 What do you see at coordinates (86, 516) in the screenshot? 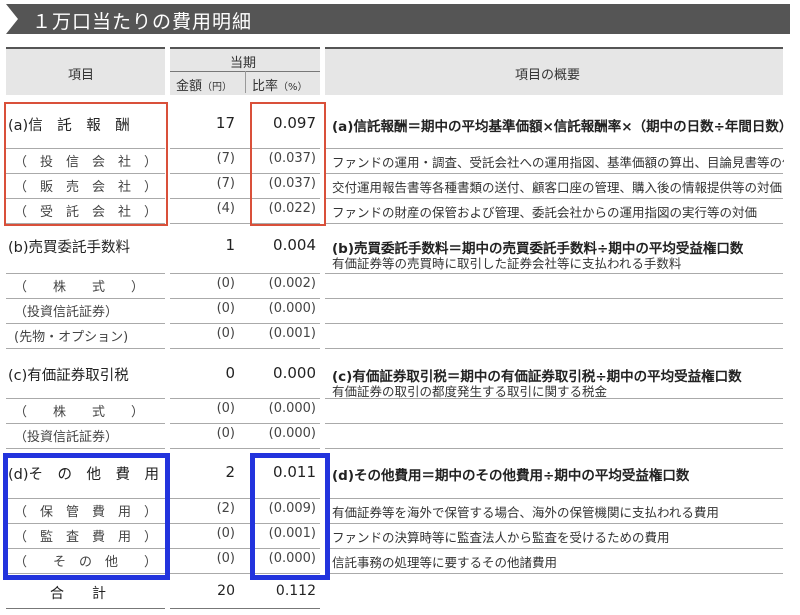
I see `highlight-blue-label` at bounding box center [86, 516].